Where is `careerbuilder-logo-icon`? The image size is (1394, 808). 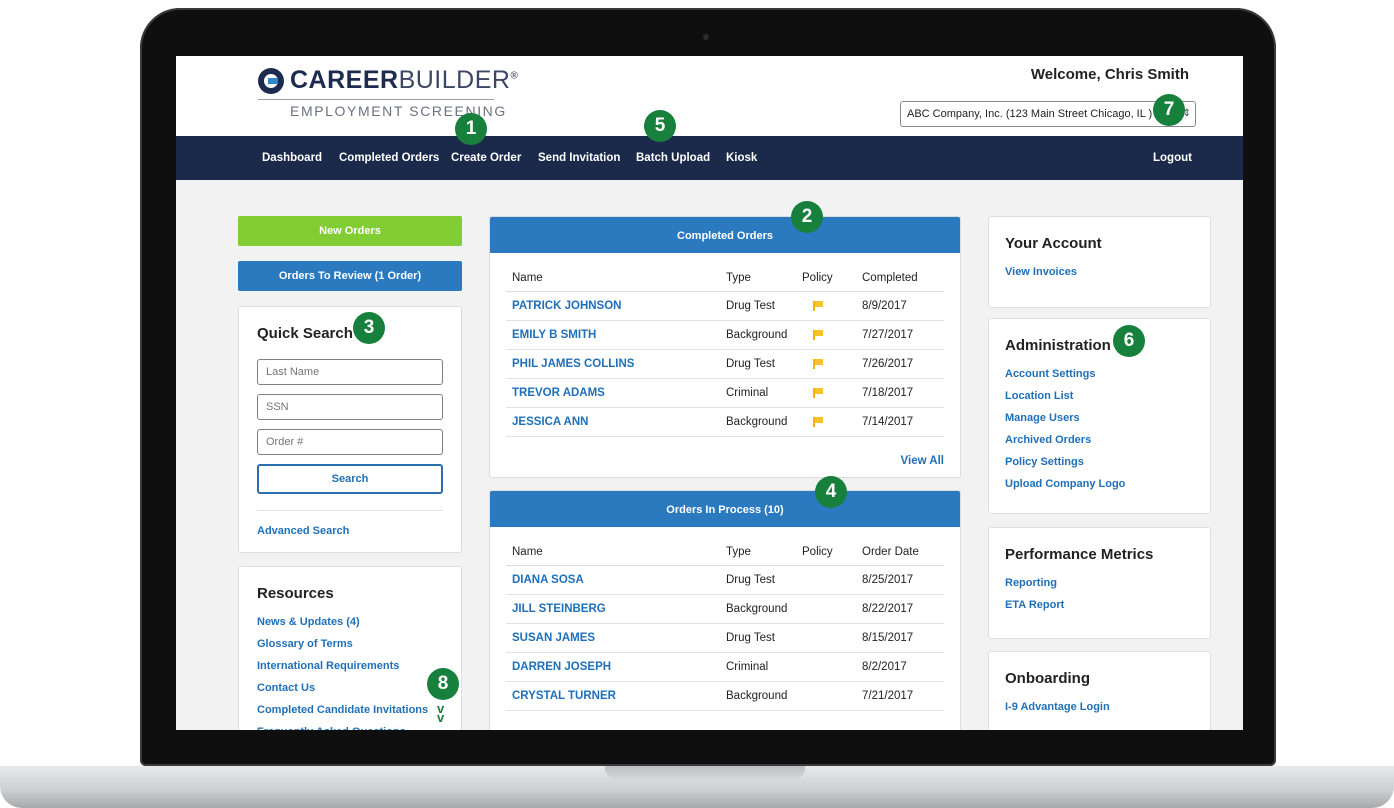
careerbuilder-logo-icon is located at coordinates (271, 80).